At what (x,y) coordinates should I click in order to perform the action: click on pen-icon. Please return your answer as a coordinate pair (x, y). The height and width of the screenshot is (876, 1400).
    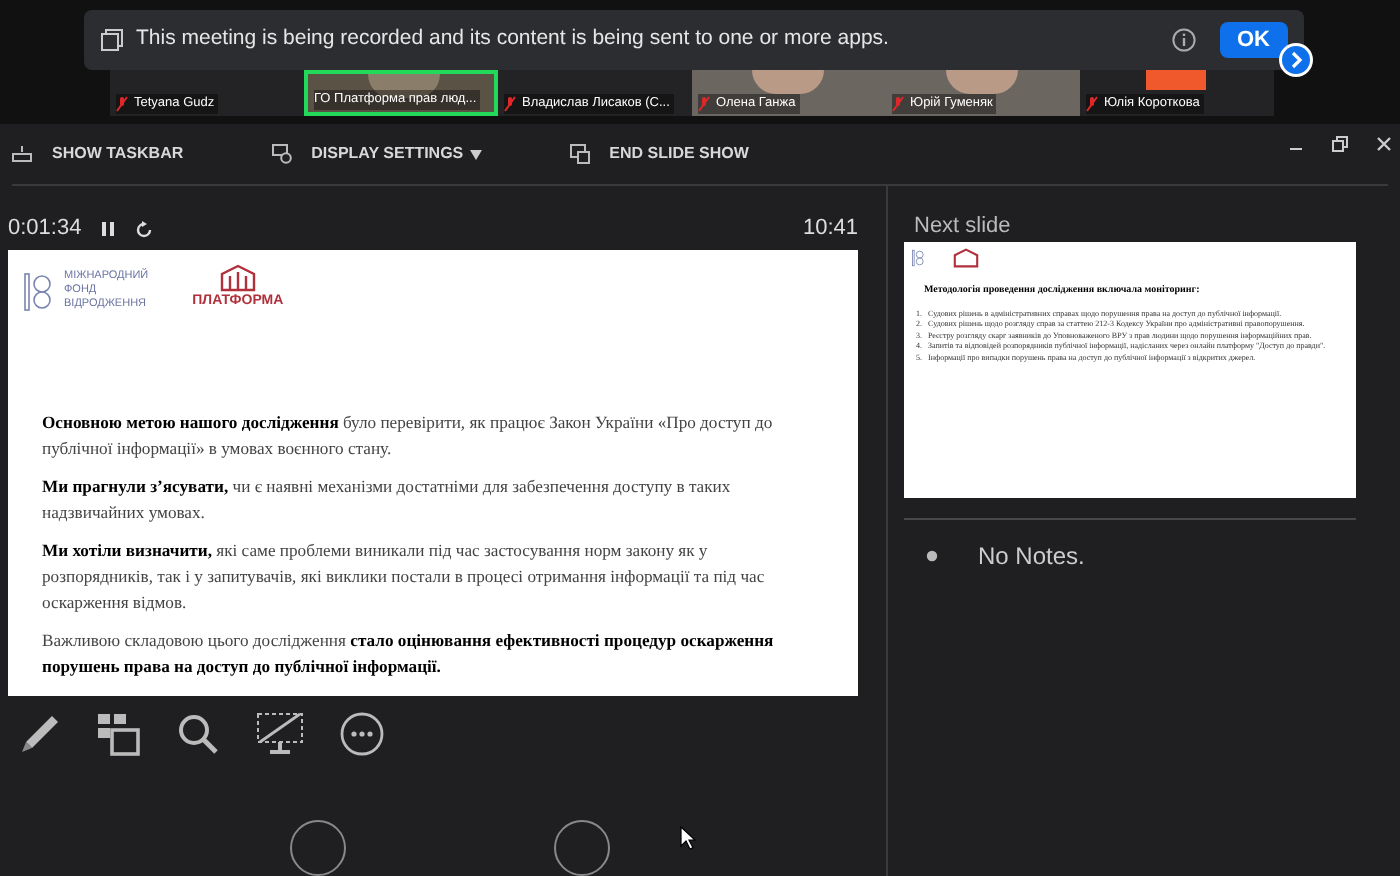
    Looking at the image, I should click on (38, 734).